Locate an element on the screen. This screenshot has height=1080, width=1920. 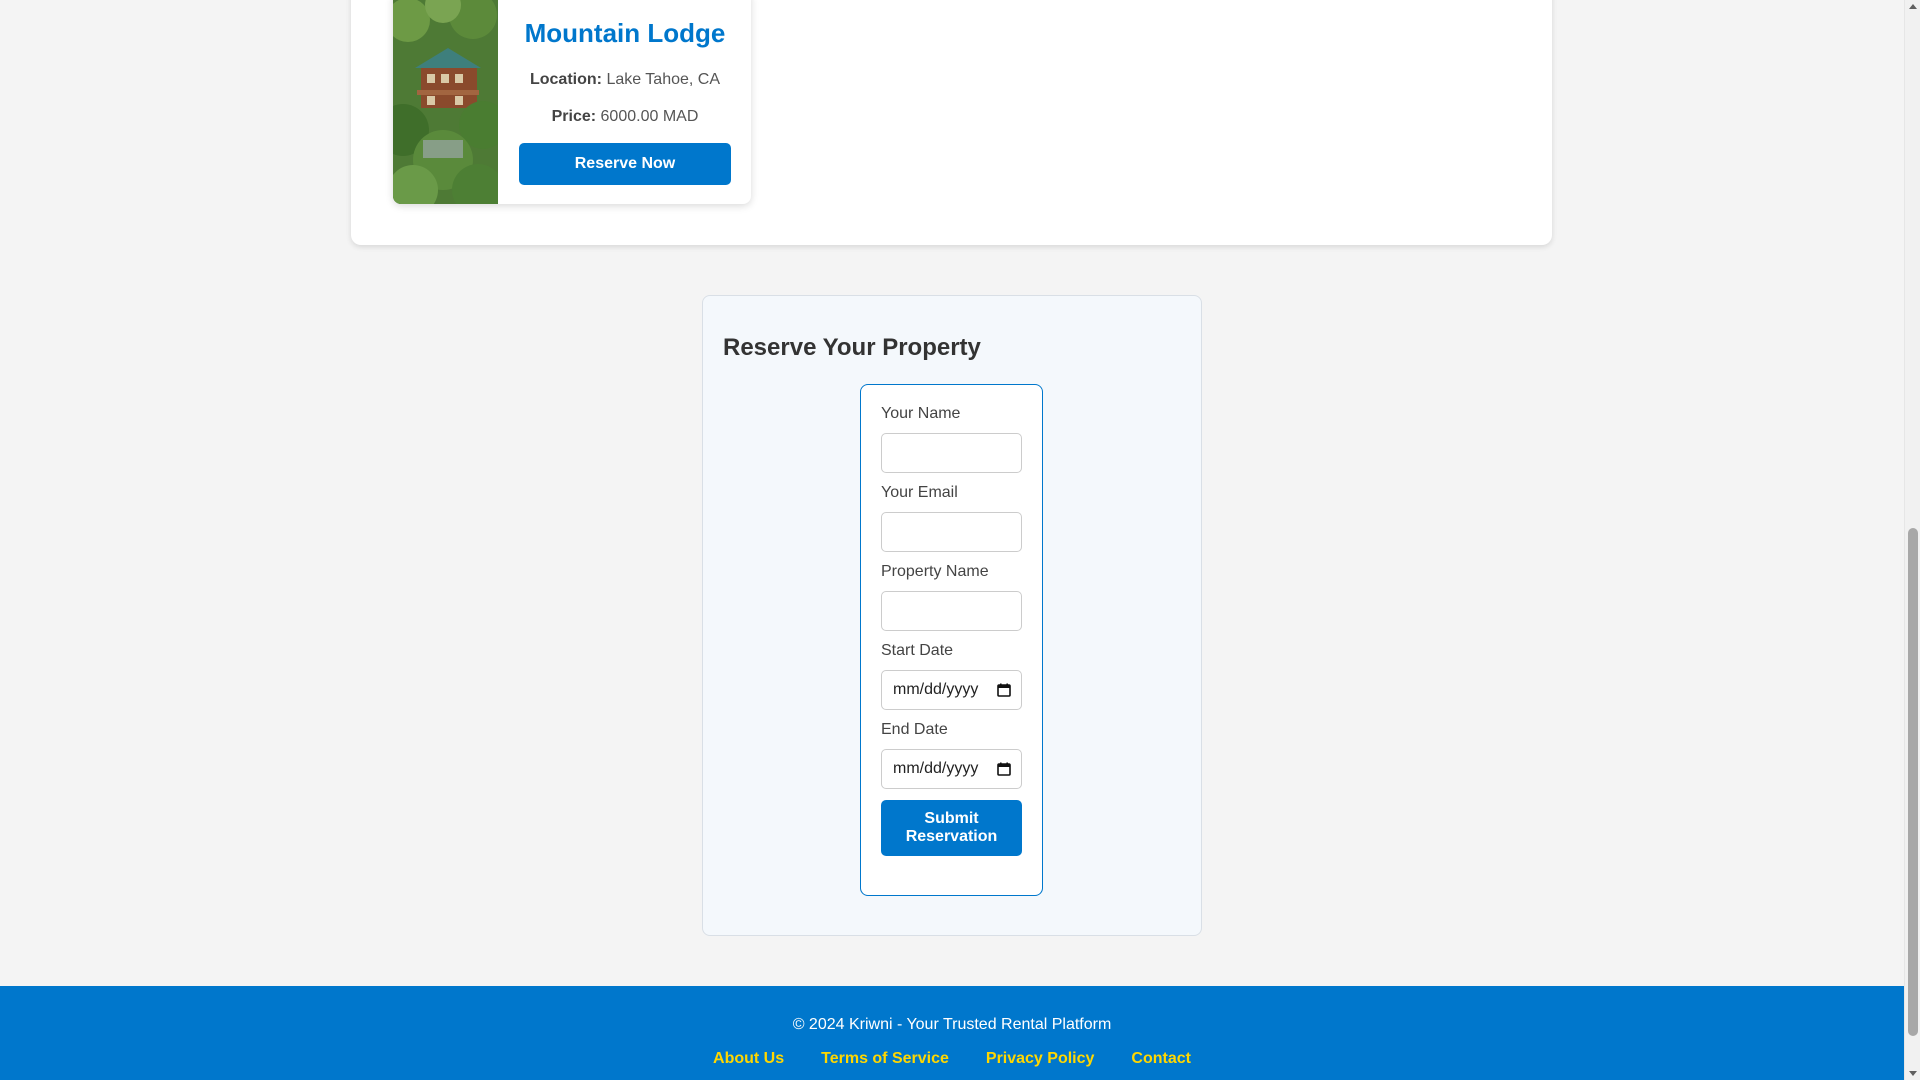
property-location: Location: Lake Tahoe, CA is located at coordinates (625, 80).